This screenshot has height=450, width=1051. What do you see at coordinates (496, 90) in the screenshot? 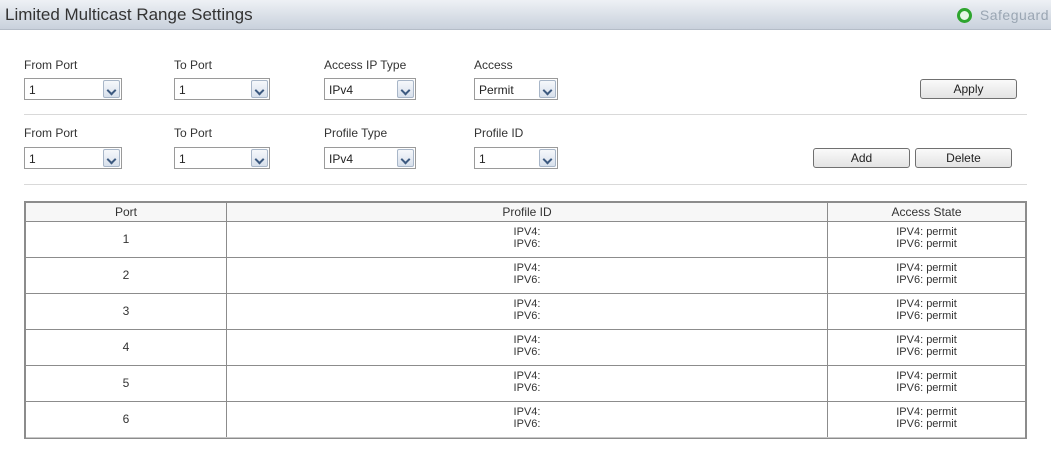
I see `access-value: Permit` at bounding box center [496, 90].